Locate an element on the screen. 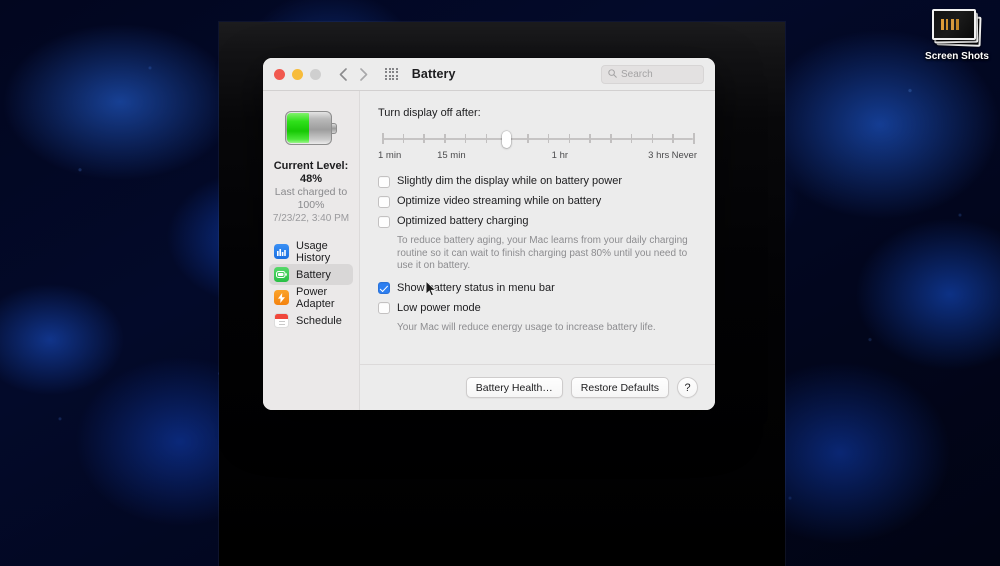 The width and height of the screenshot is (1000, 566). divider is located at coordinates (537, 363).